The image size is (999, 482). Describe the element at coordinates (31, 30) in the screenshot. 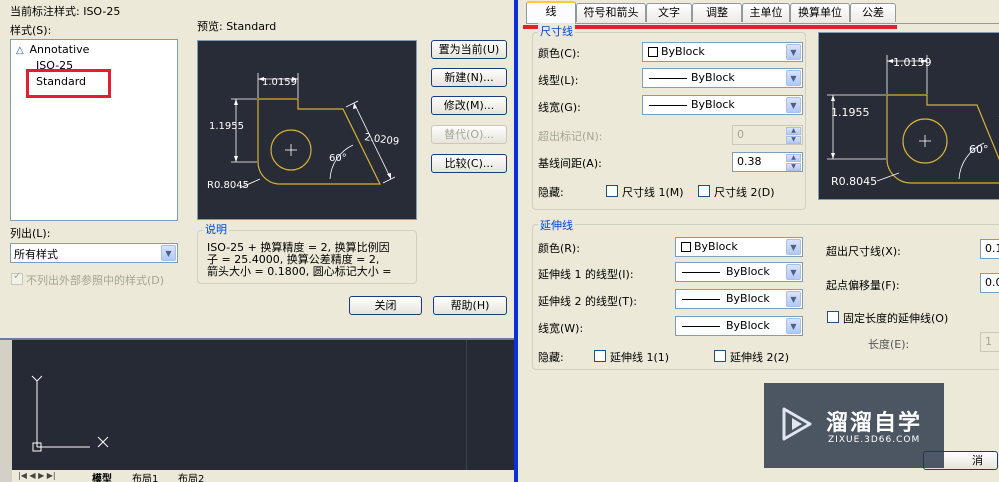

I see `styles-label: 样式(S):` at that location.